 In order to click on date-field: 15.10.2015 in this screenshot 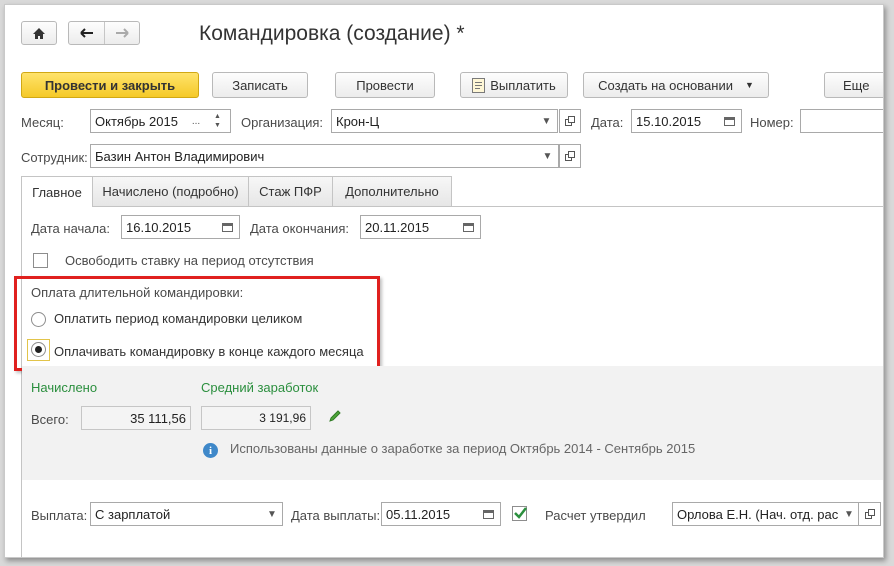, I will do `click(675, 121)`.